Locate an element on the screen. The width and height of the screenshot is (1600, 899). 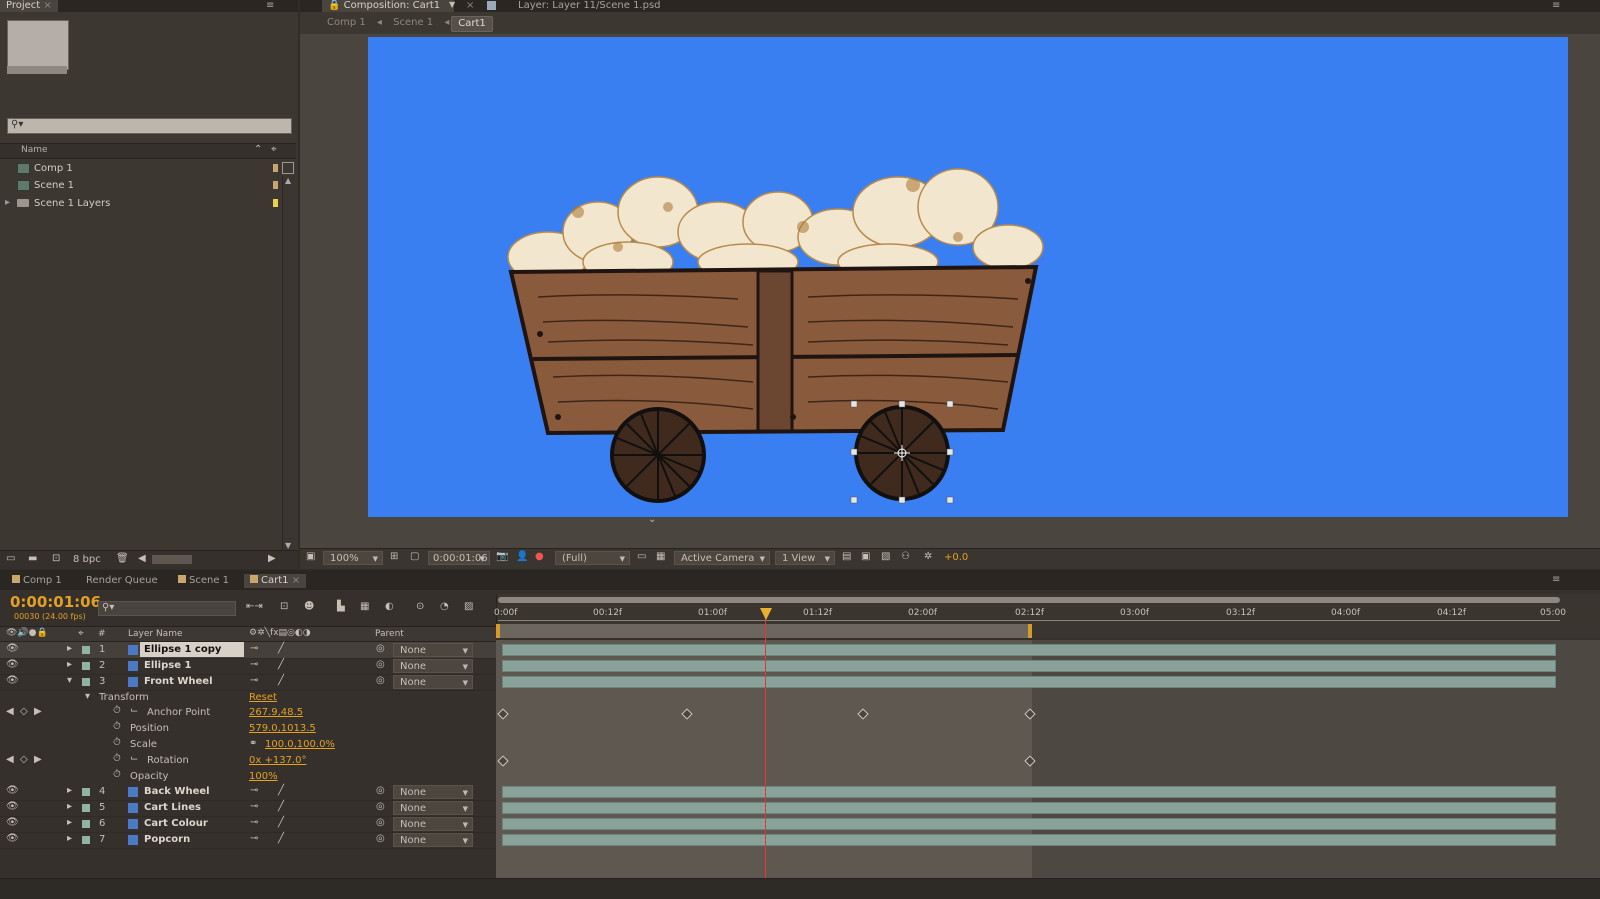
dropdown-icon: ▼ is located at coordinates (452, 4).